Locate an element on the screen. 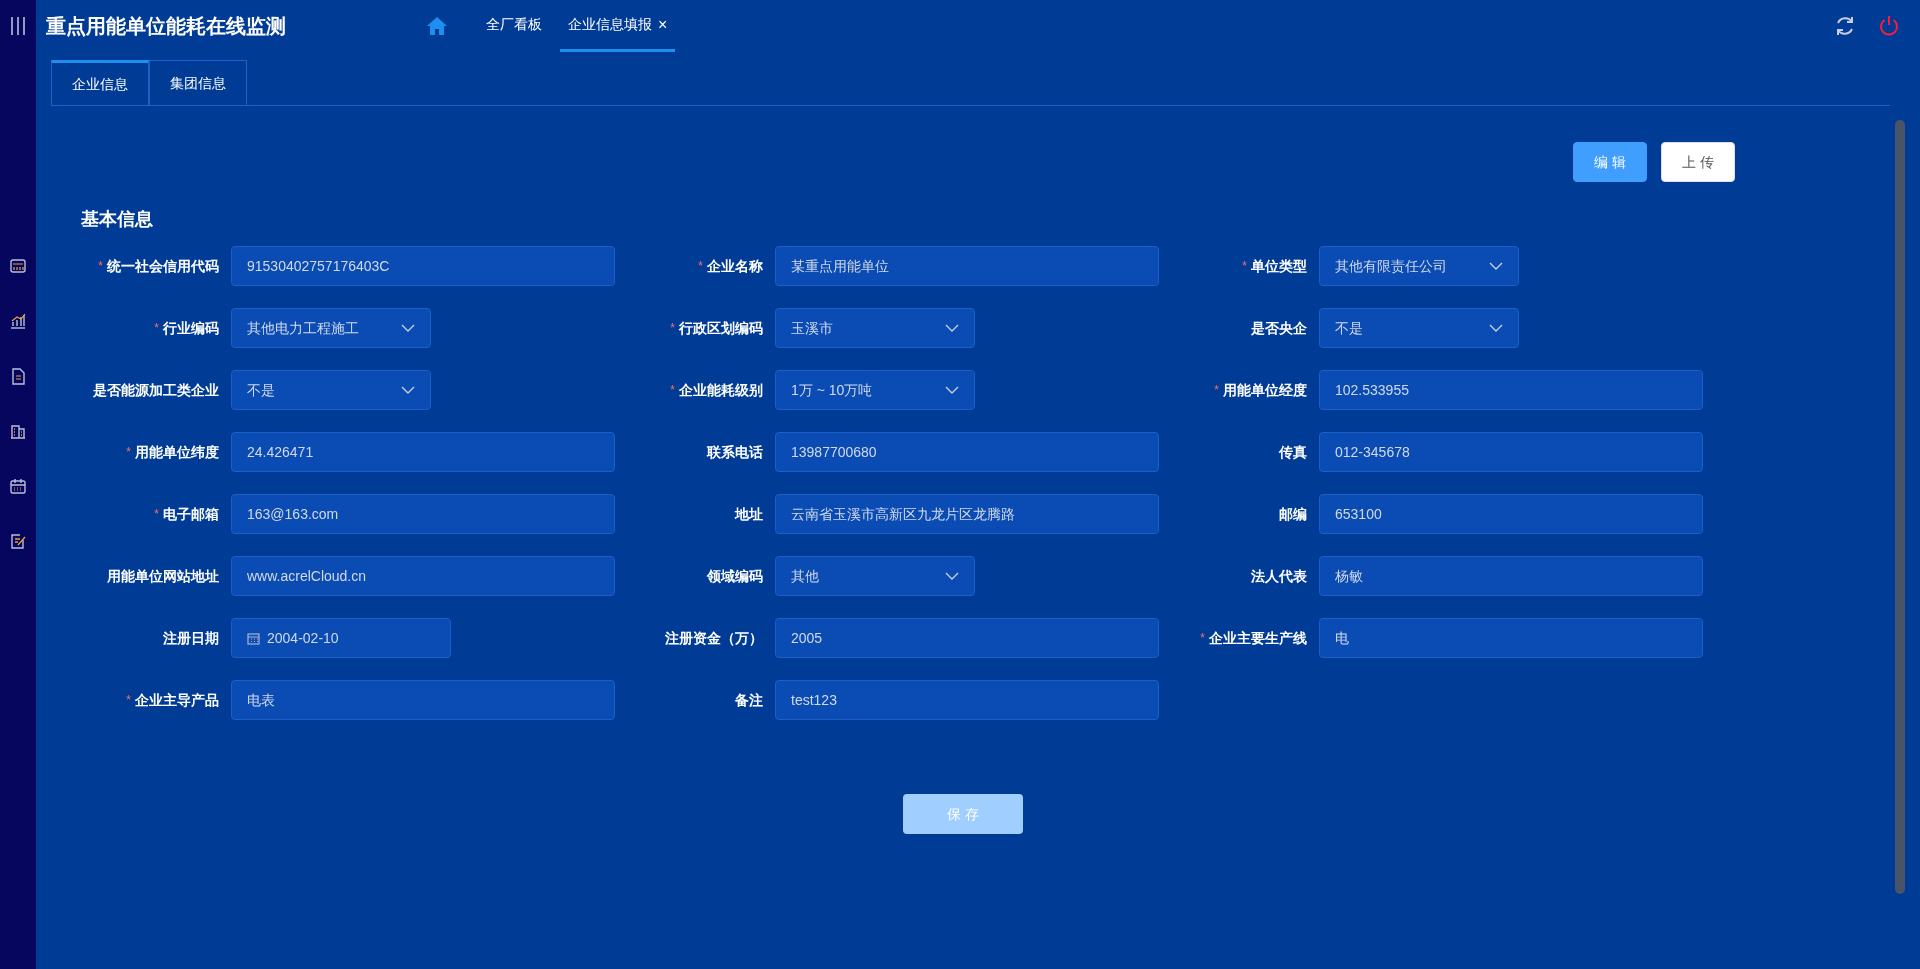  input-field: test123 is located at coordinates (967, 700).